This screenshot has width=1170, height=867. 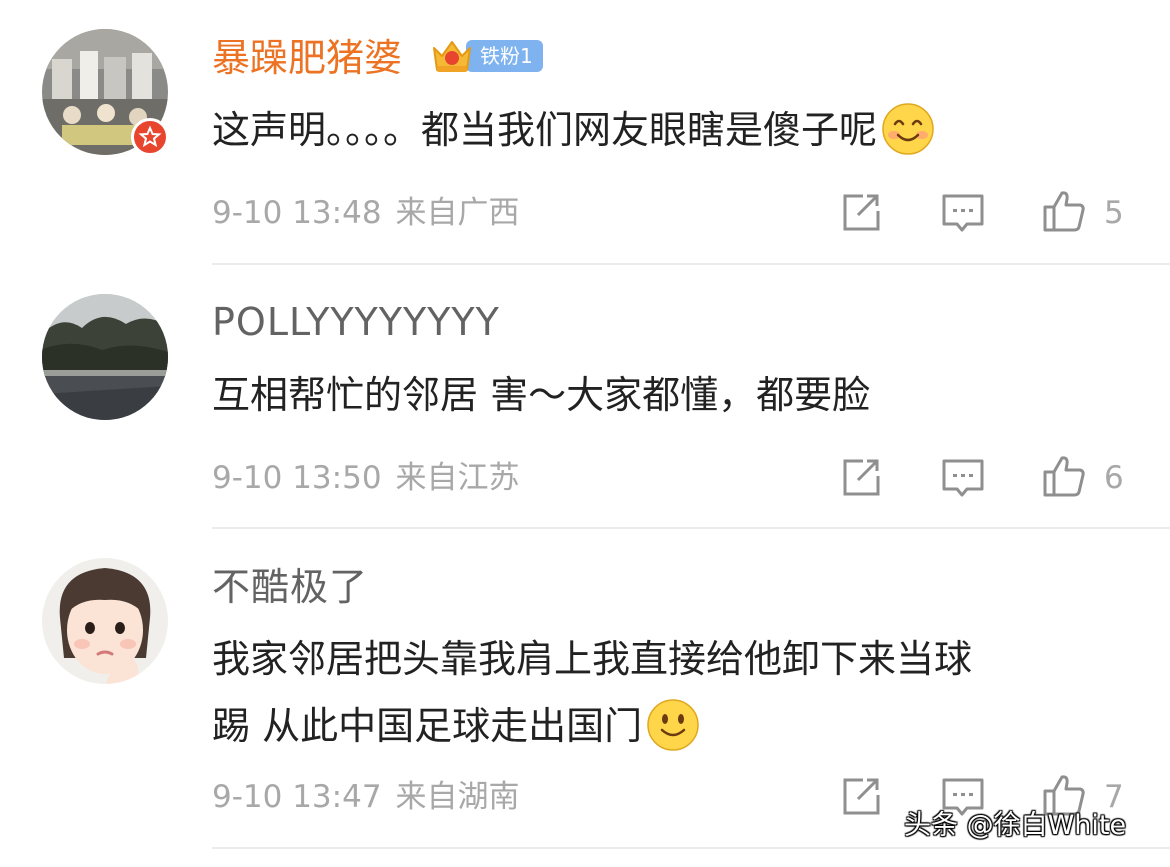 I want to click on like-count: 5, so click(x=1114, y=213).